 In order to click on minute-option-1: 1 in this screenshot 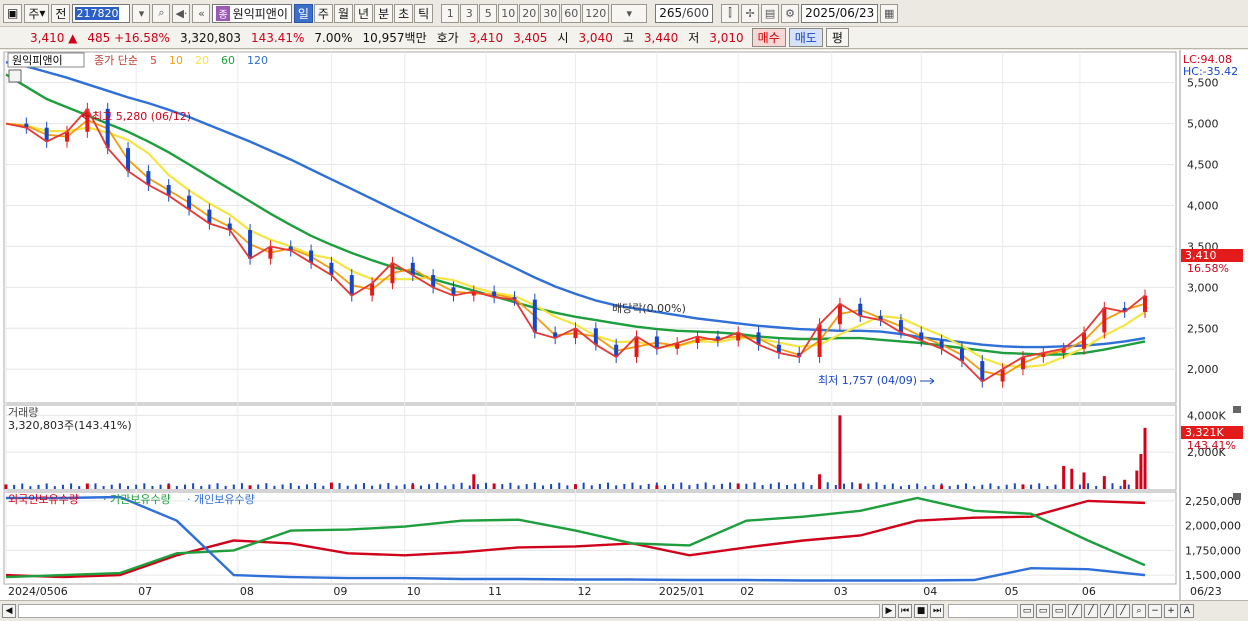, I will do `click(450, 13)`.